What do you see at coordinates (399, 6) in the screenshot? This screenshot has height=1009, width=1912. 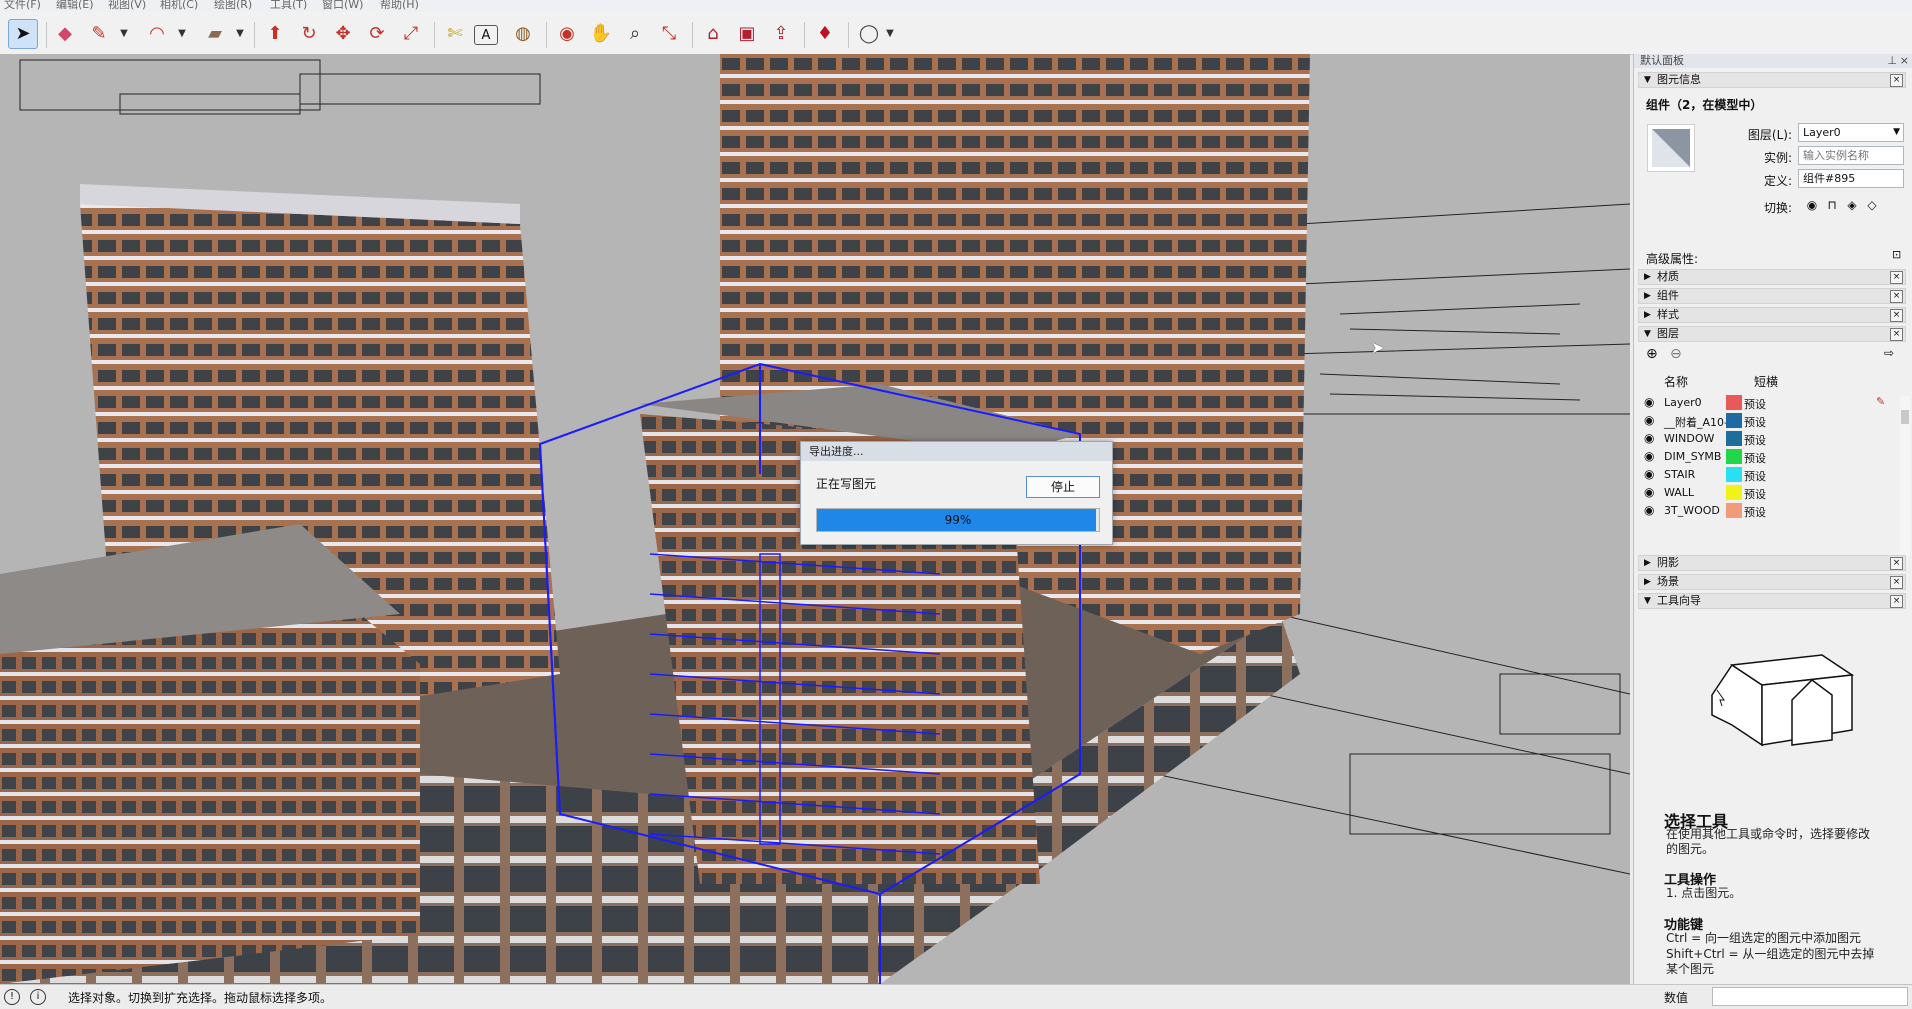 I see `menu-help: 帮助(H)` at bounding box center [399, 6].